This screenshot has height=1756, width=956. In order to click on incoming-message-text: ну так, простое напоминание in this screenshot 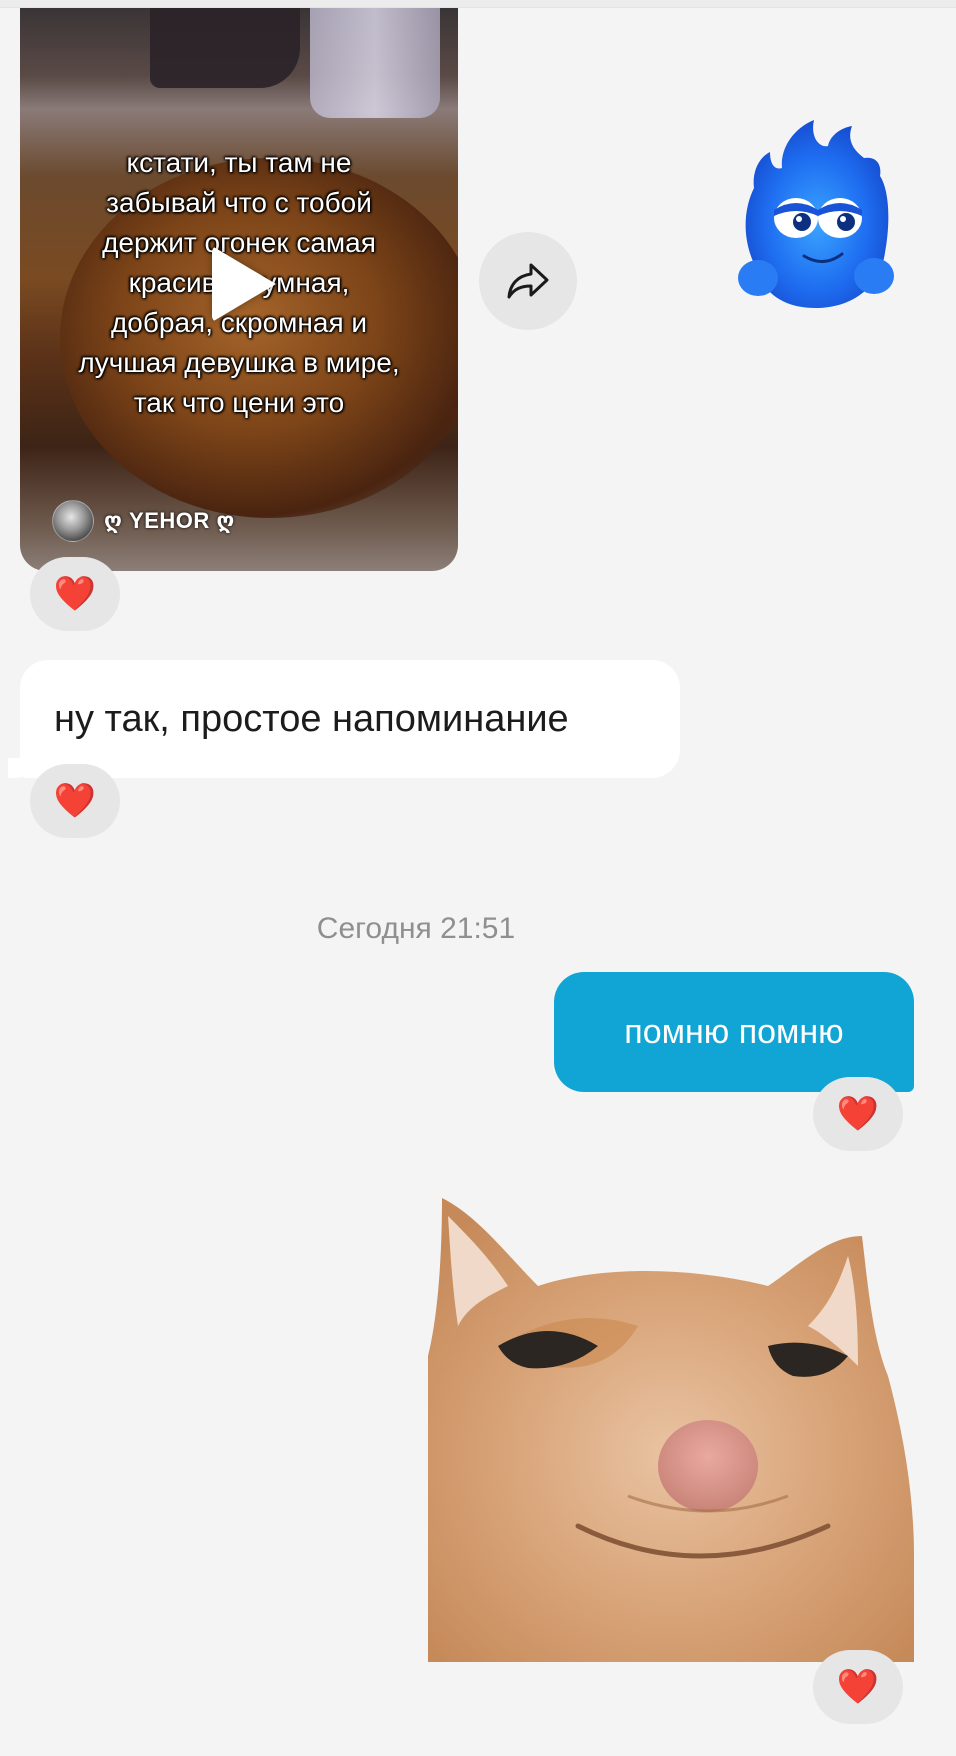, I will do `click(311, 718)`.